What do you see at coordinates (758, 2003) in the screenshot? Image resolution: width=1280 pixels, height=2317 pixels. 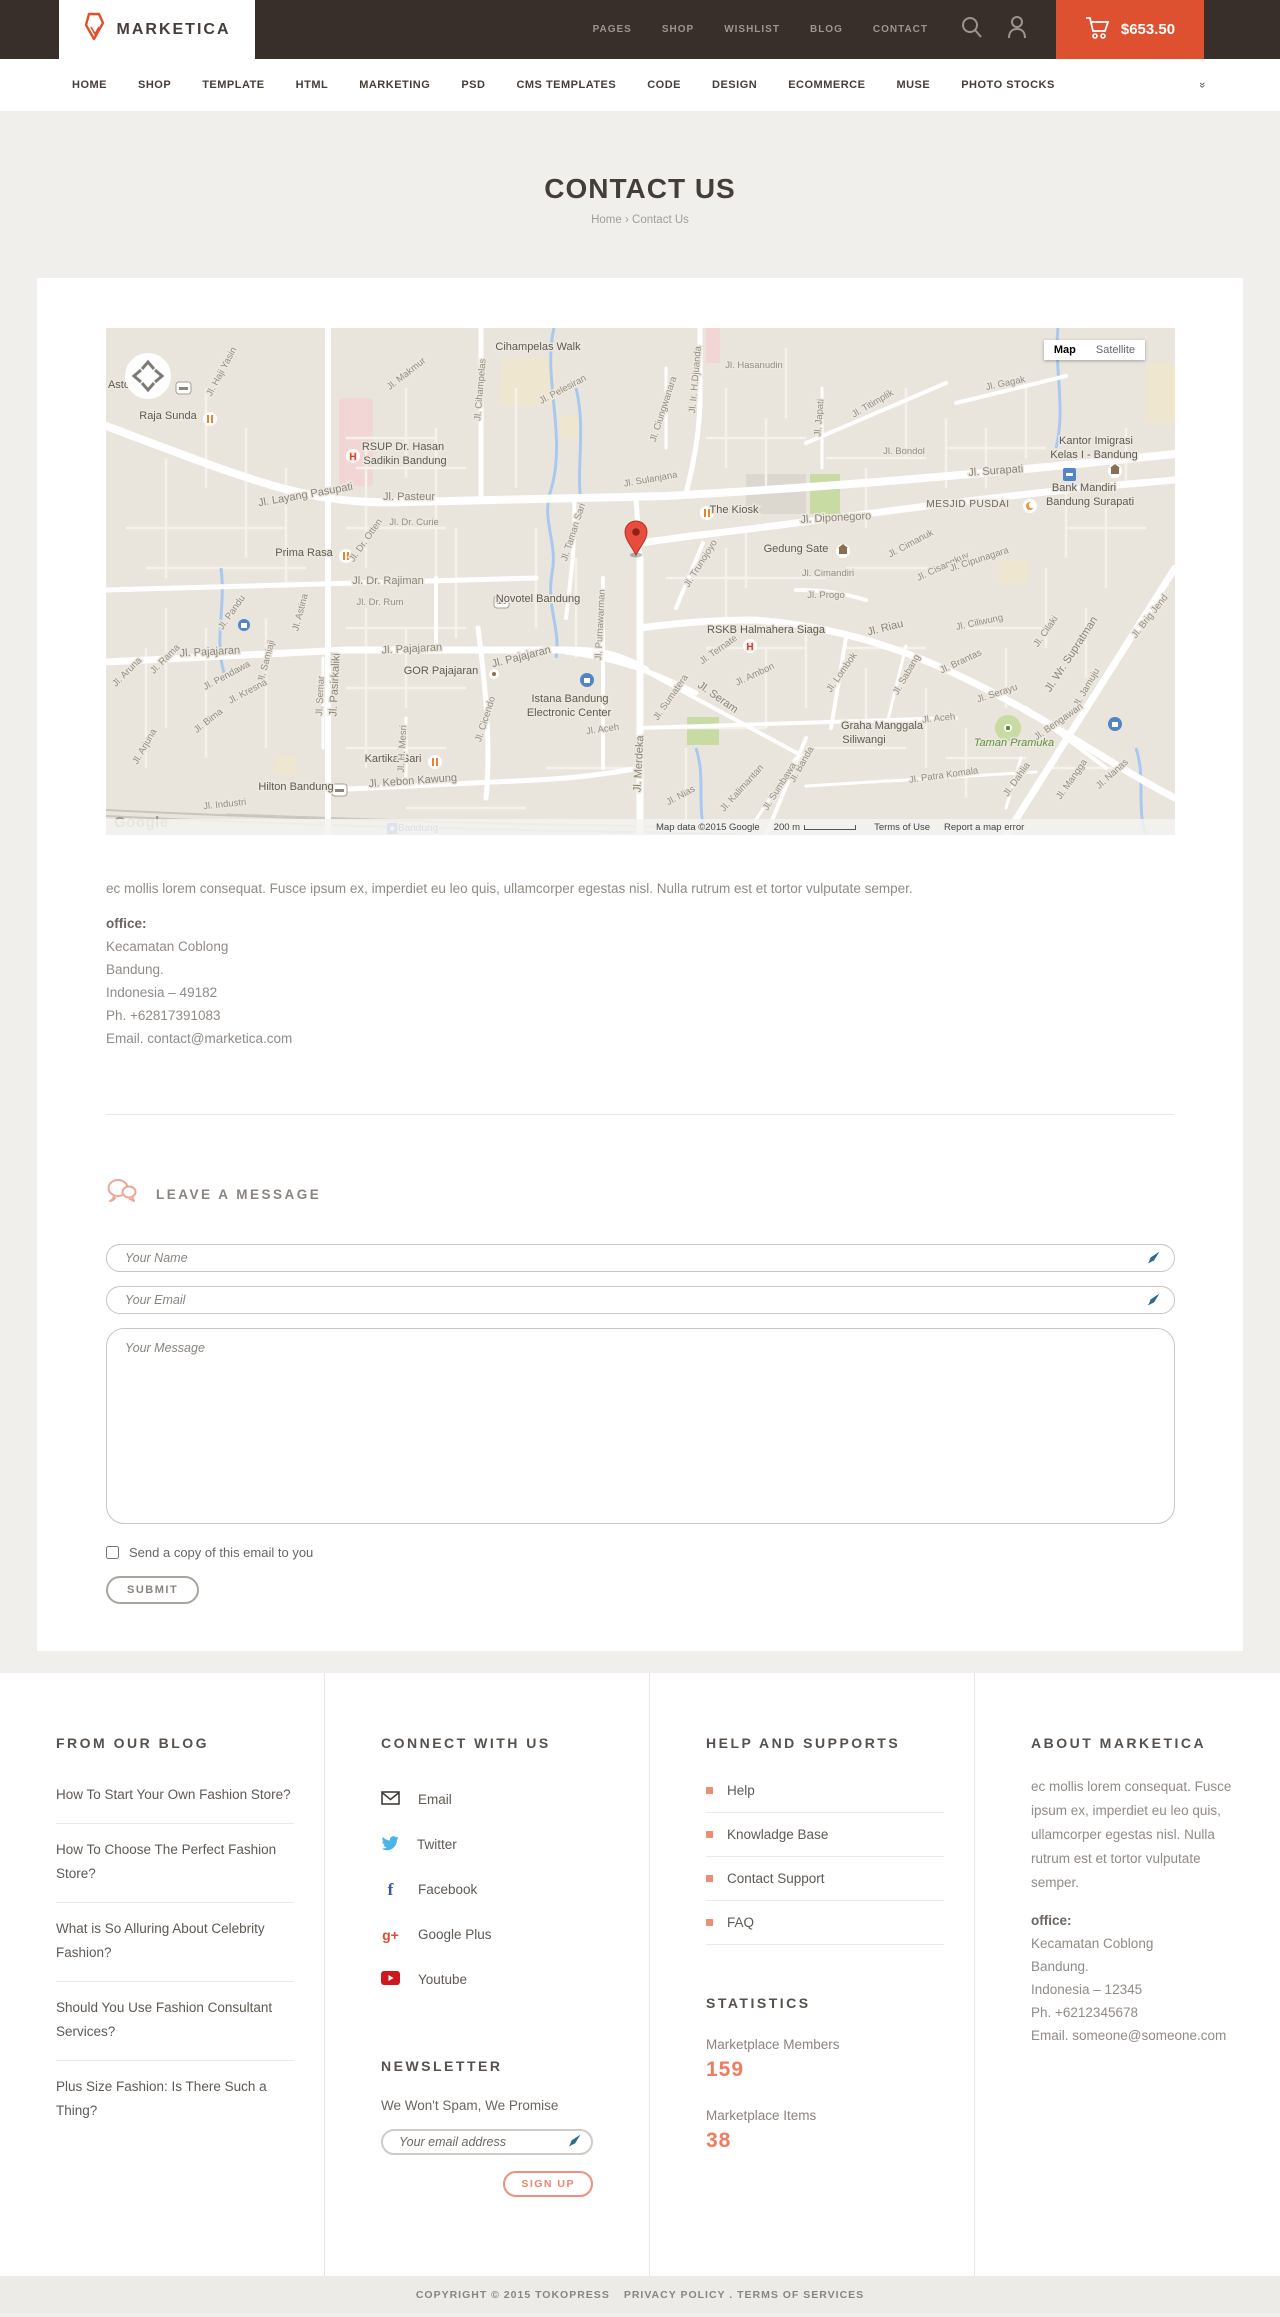 I see `statistics-title: STATISTICS` at bounding box center [758, 2003].